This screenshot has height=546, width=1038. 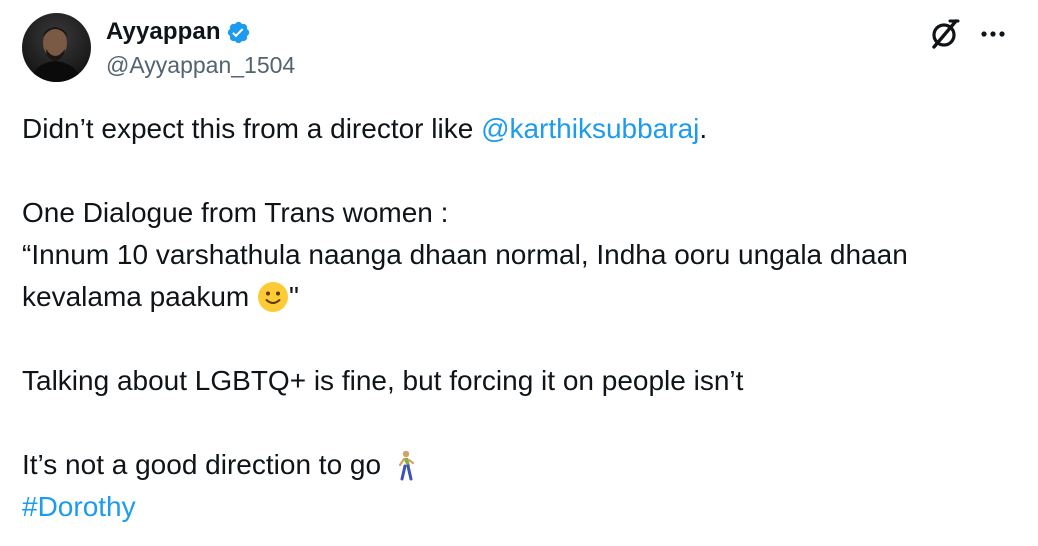 What do you see at coordinates (252, 128) in the screenshot?
I see `text-segment: Didn’t expect this from a director like` at bounding box center [252, 128].